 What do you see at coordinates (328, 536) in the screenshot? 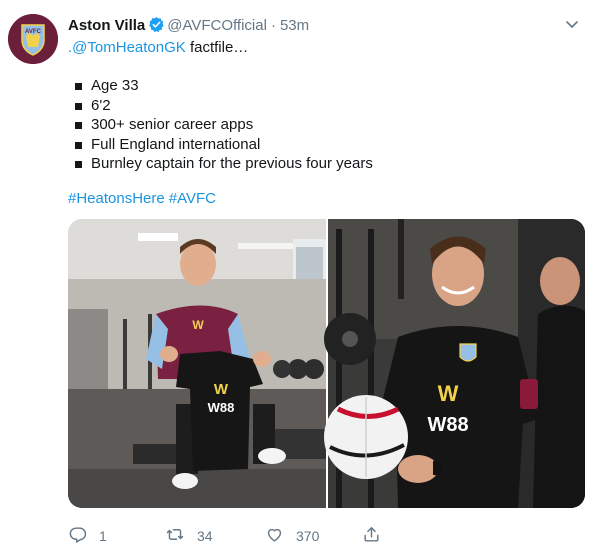
I see `tweet-actions: 1 34 370` at bounding box center [328, 536].